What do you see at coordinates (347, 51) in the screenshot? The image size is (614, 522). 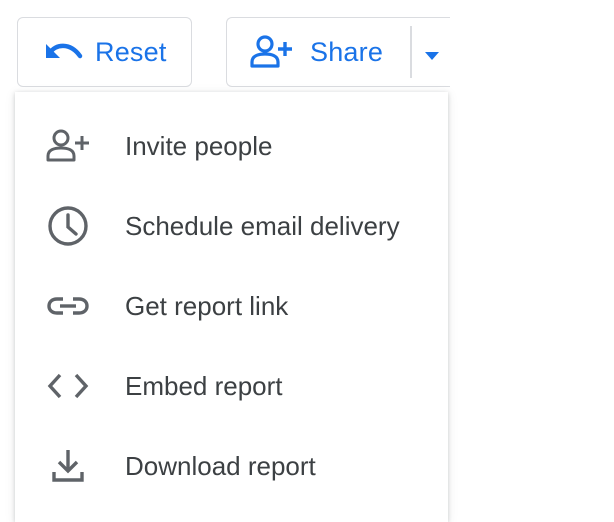 I see `share-label: Share` at bounding box center [347, 51].